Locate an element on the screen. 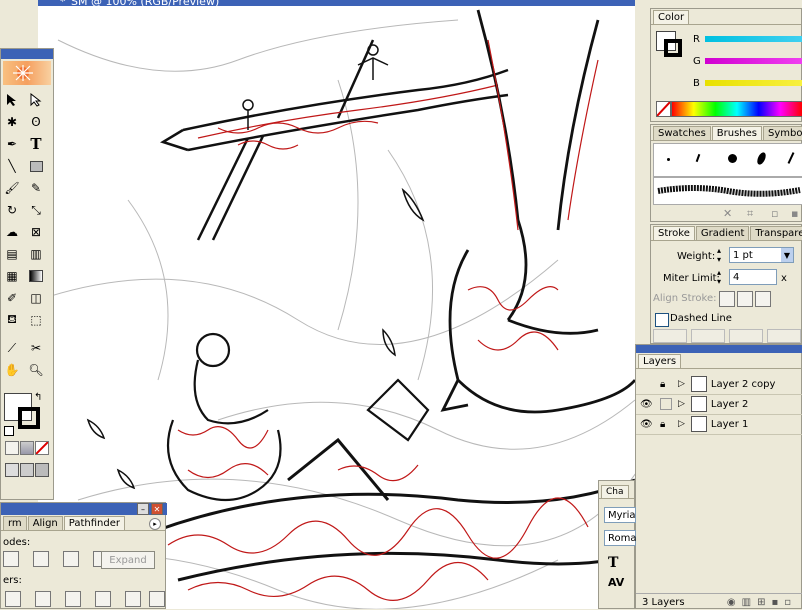 Image resolution: width=802 pixels, height=610 pixels. miter-limit-field: 4 is located at coordinates (753, 277).